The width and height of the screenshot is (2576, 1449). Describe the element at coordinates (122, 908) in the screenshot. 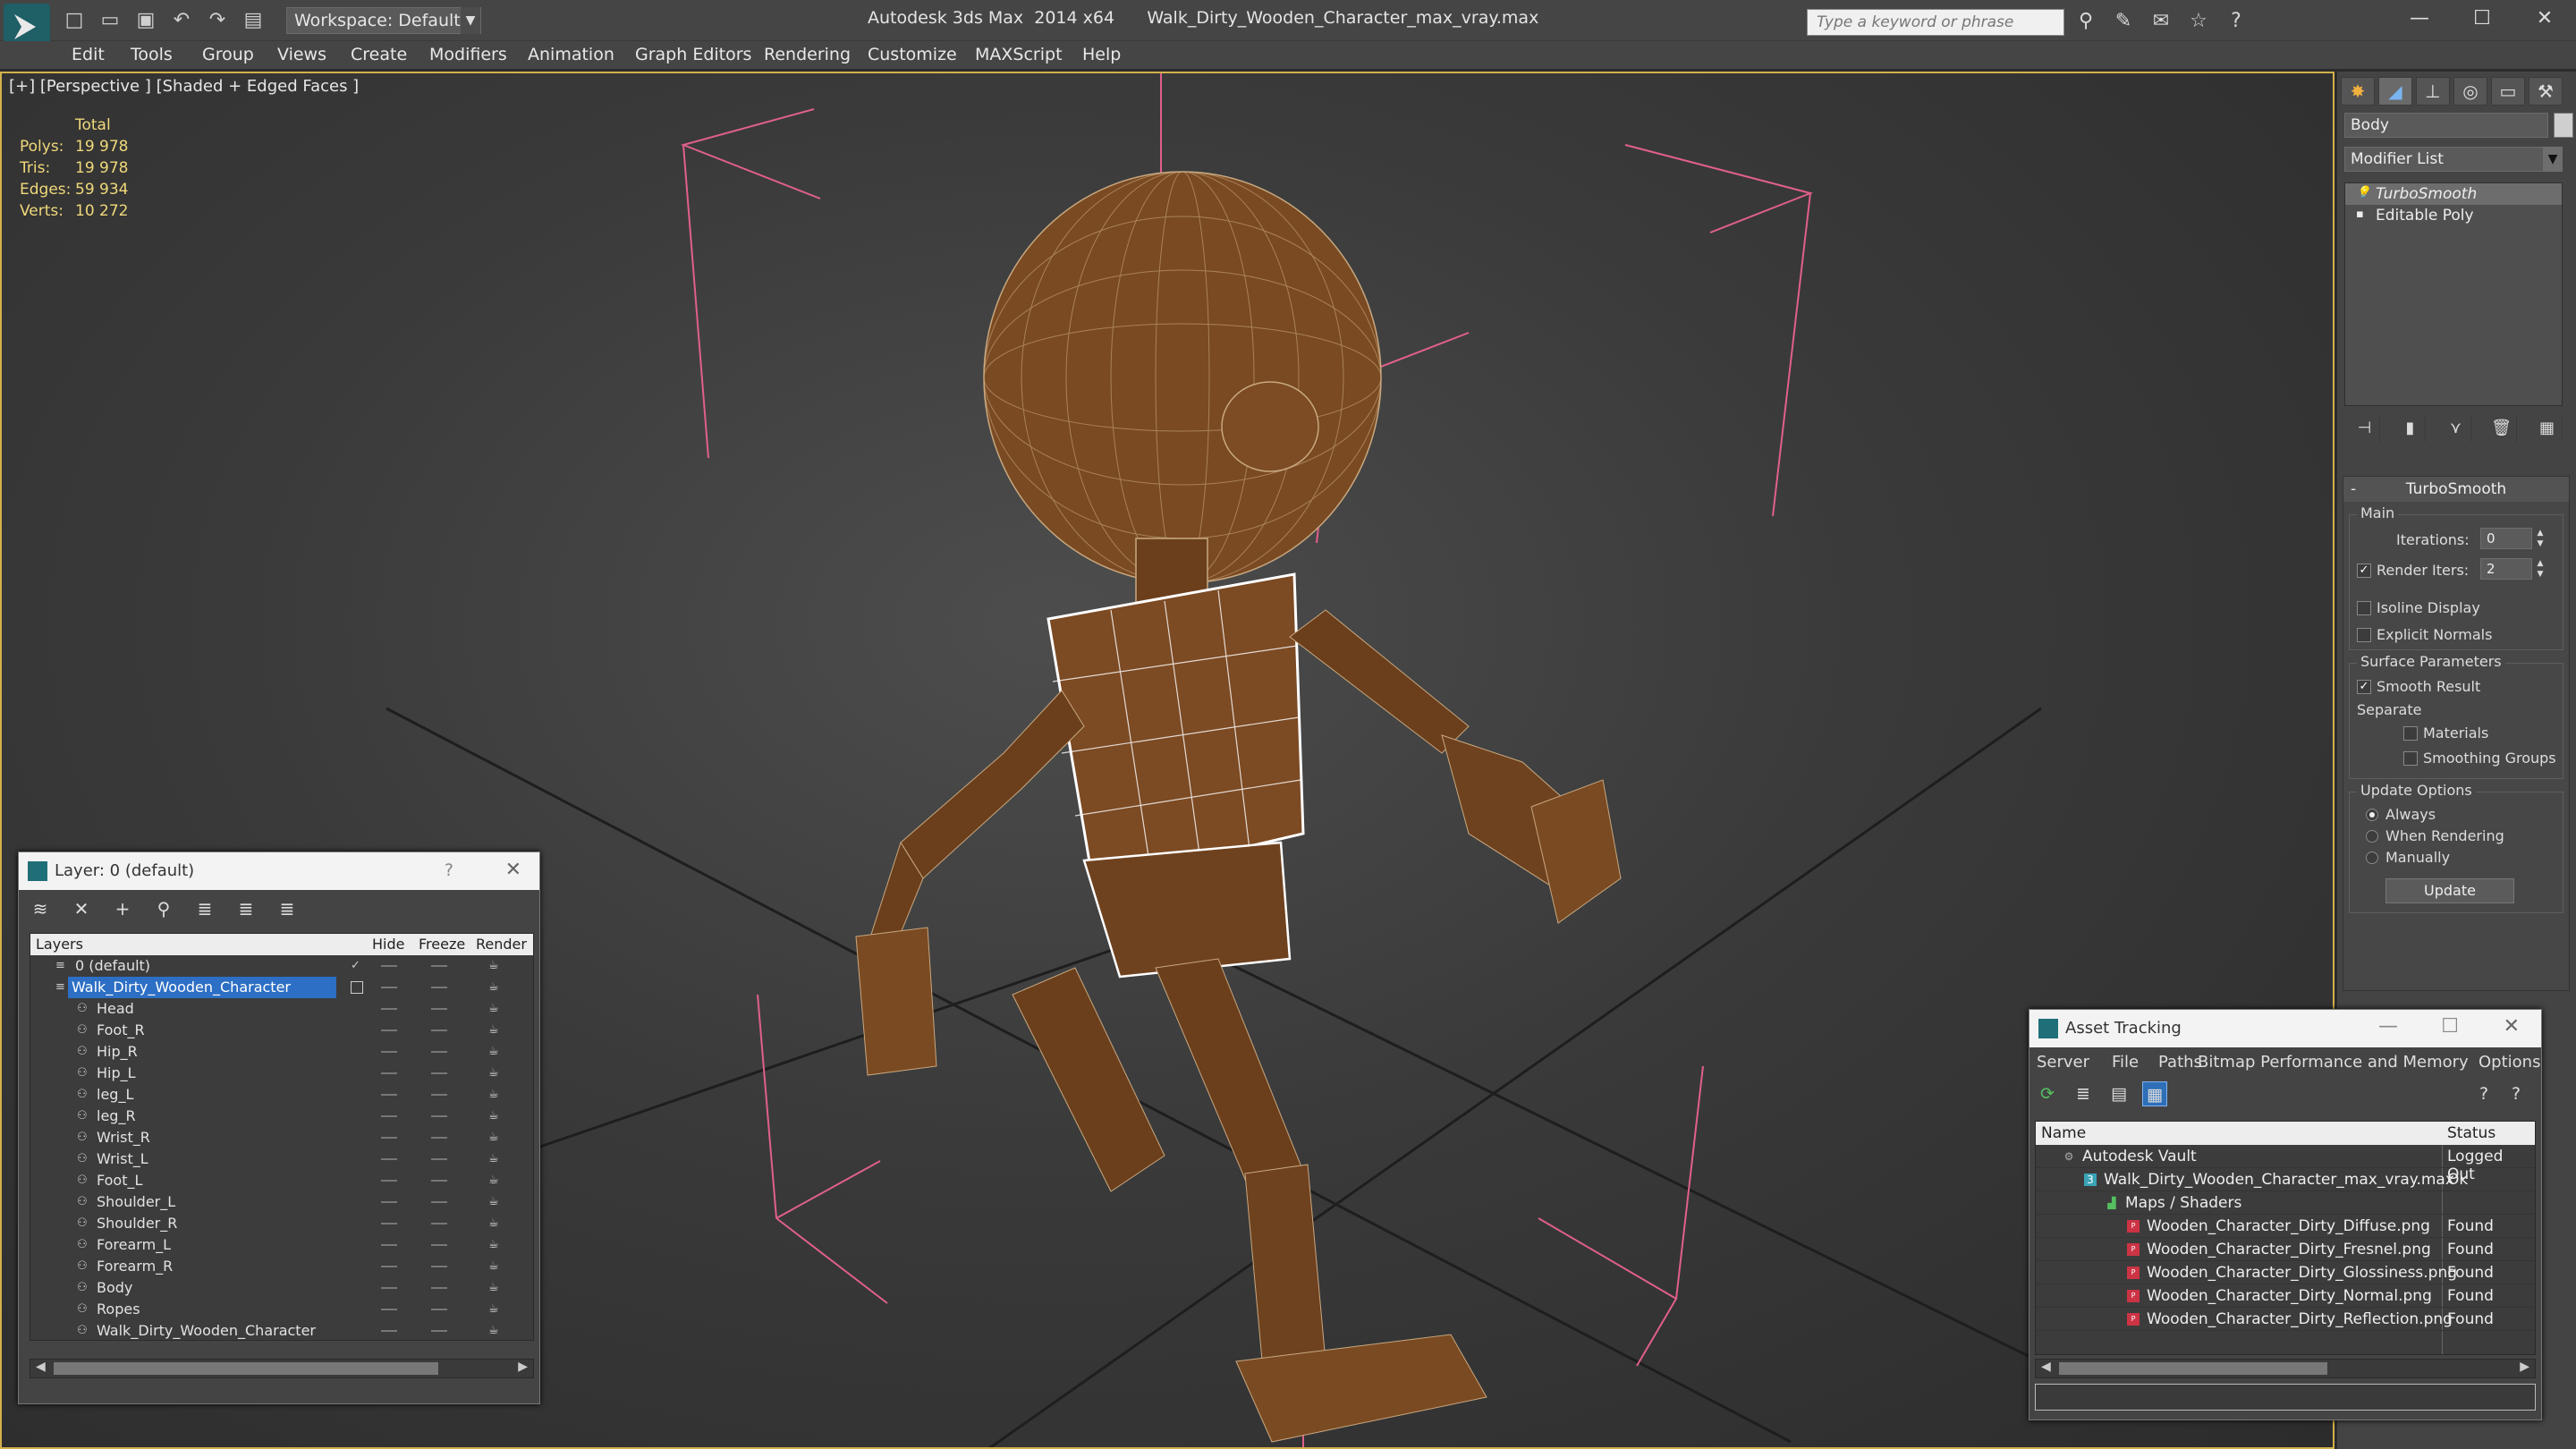

I see `add-layer-icon: +` at that location.